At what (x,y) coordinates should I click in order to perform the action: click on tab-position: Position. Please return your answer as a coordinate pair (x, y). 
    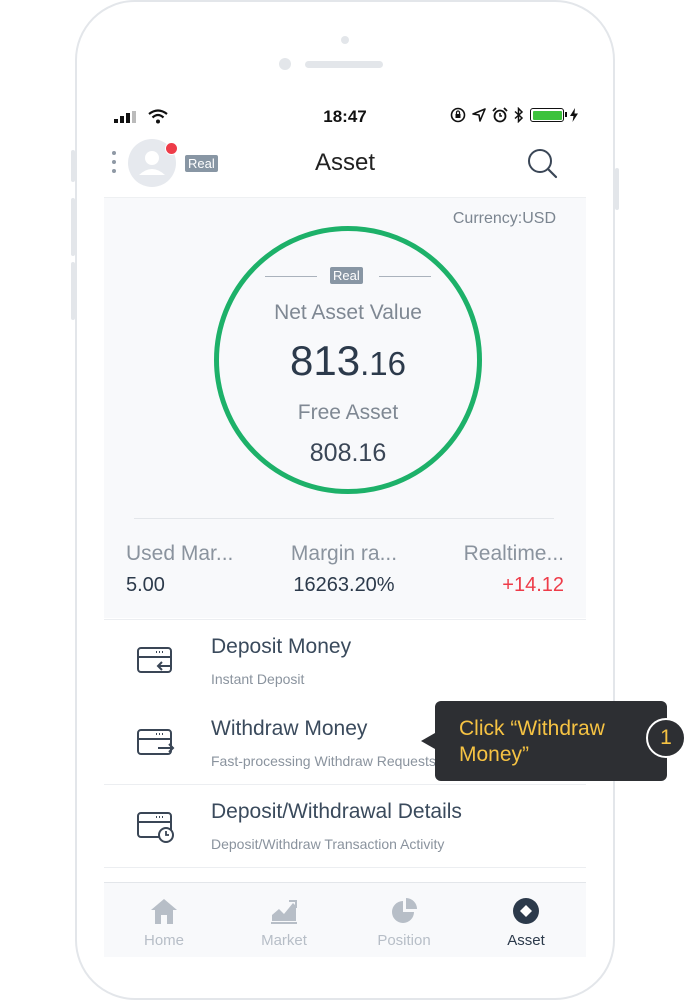
    Looking at the image, I should click on (404, 923).